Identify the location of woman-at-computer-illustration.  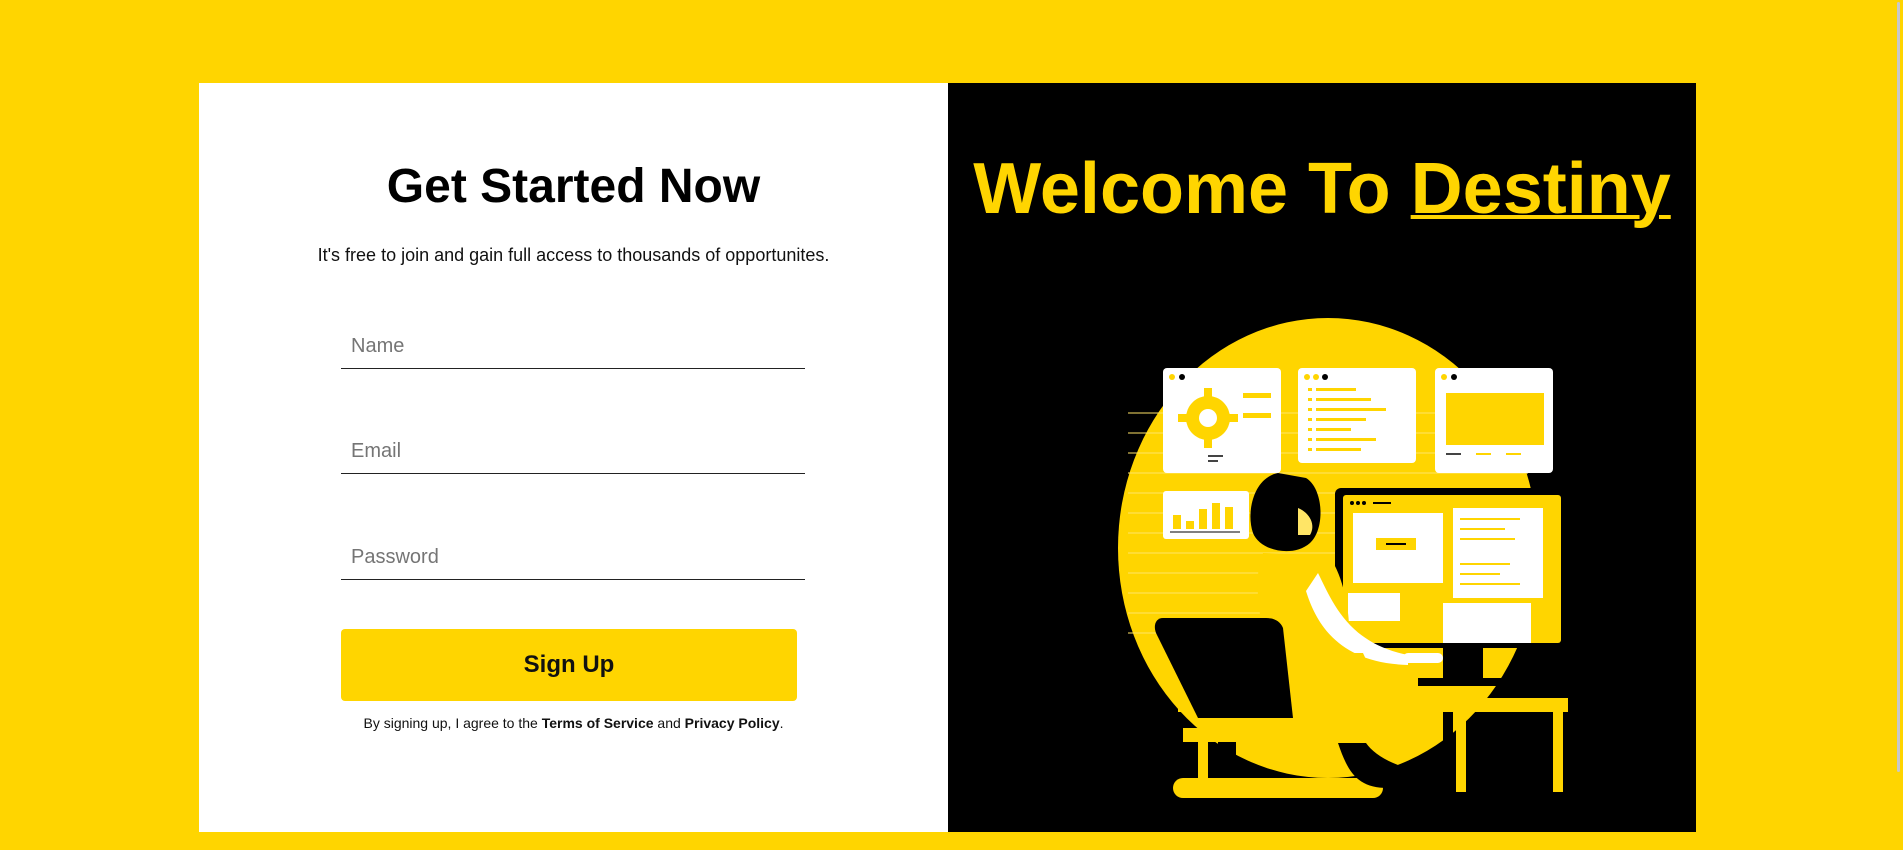
(1343, 558).